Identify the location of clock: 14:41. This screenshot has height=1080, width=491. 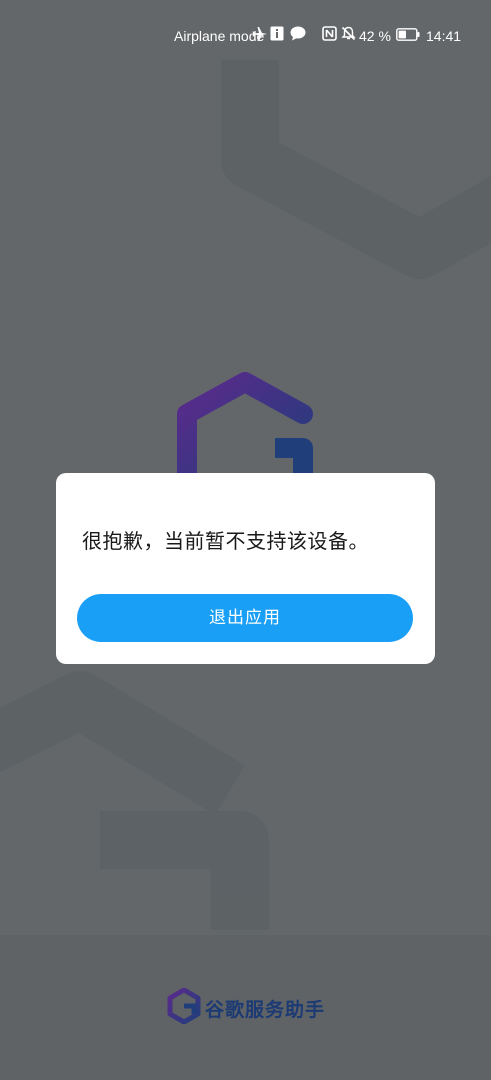
(444, 36).